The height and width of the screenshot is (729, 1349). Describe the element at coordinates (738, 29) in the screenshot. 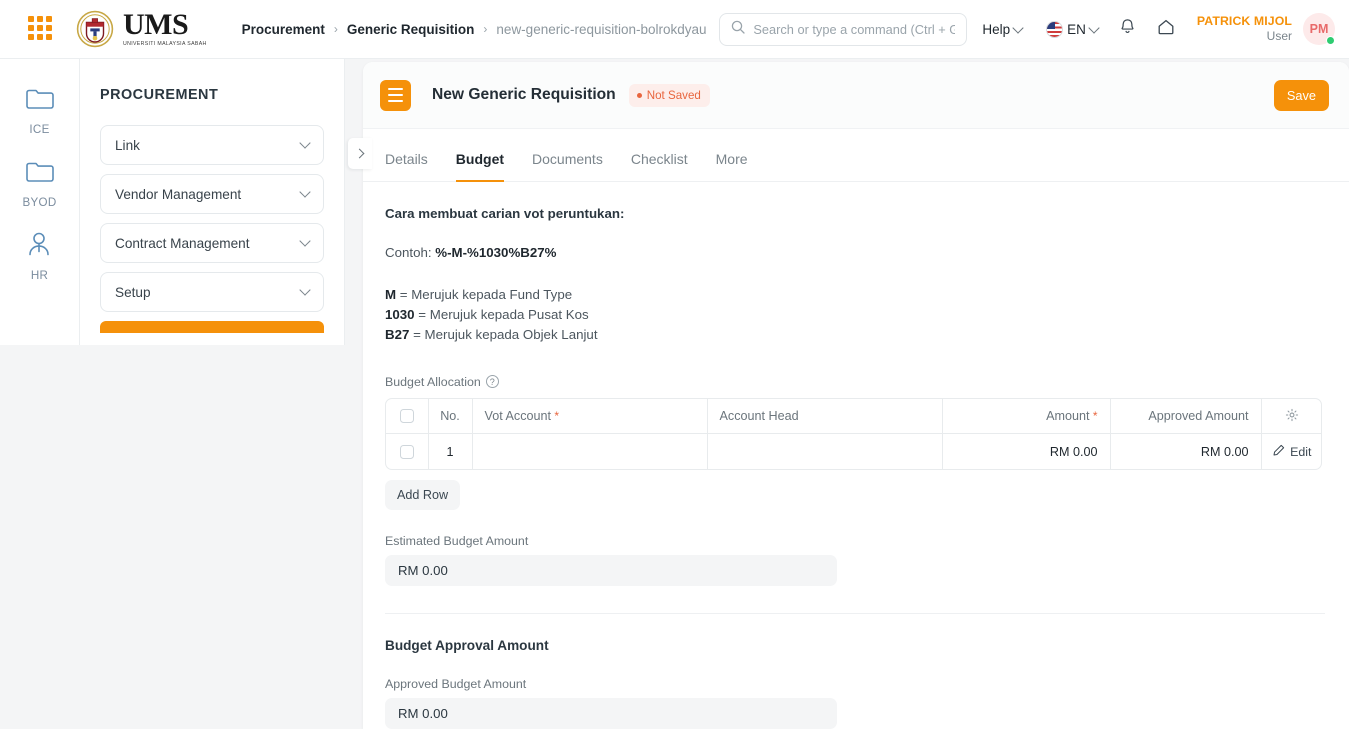

I see `search-icon` at that location.